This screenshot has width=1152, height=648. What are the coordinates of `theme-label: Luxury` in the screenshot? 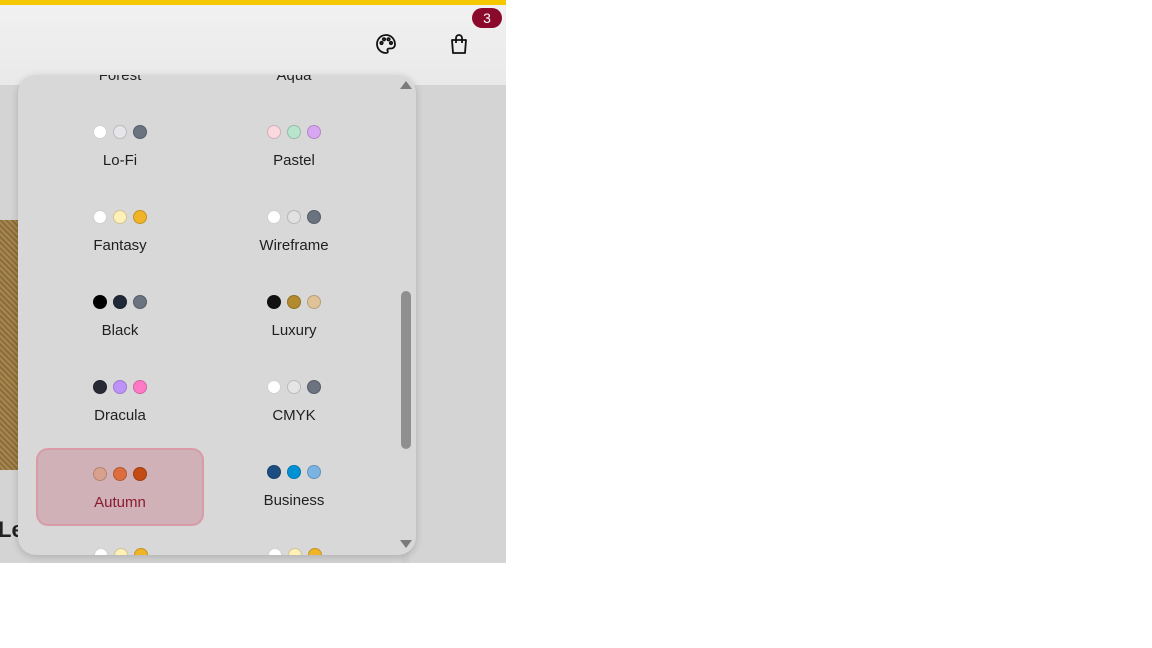 It's located at (294, 330).